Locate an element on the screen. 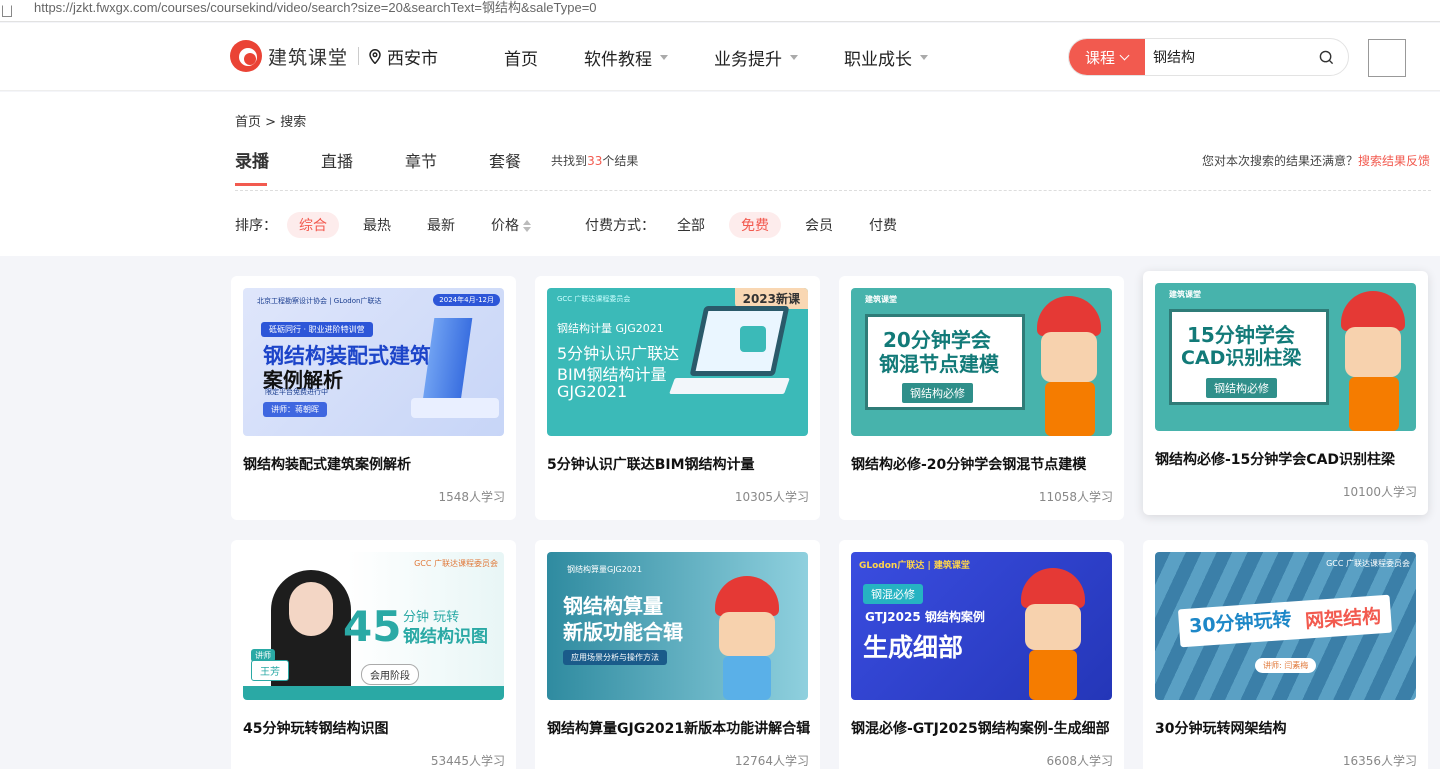  nav-career: 职业成长 is located at coordinates (886, 57).